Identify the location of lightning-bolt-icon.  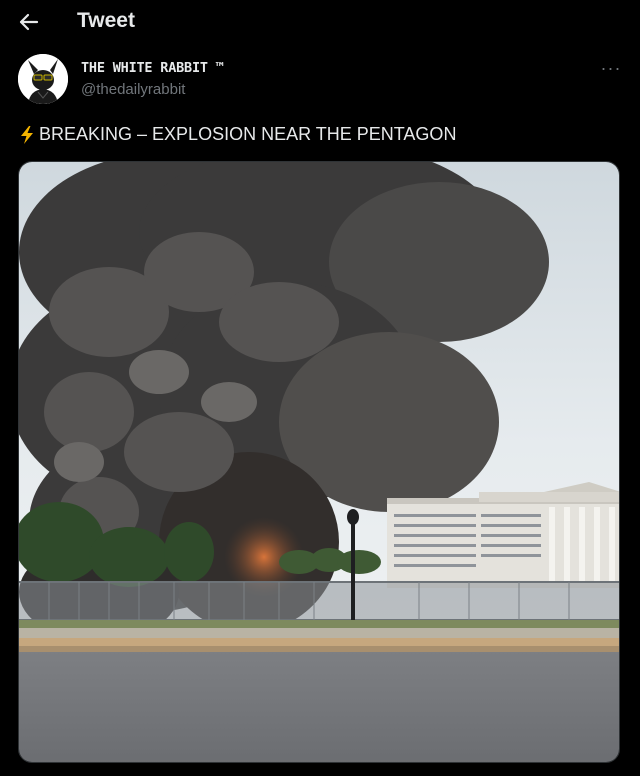
(27, 134).